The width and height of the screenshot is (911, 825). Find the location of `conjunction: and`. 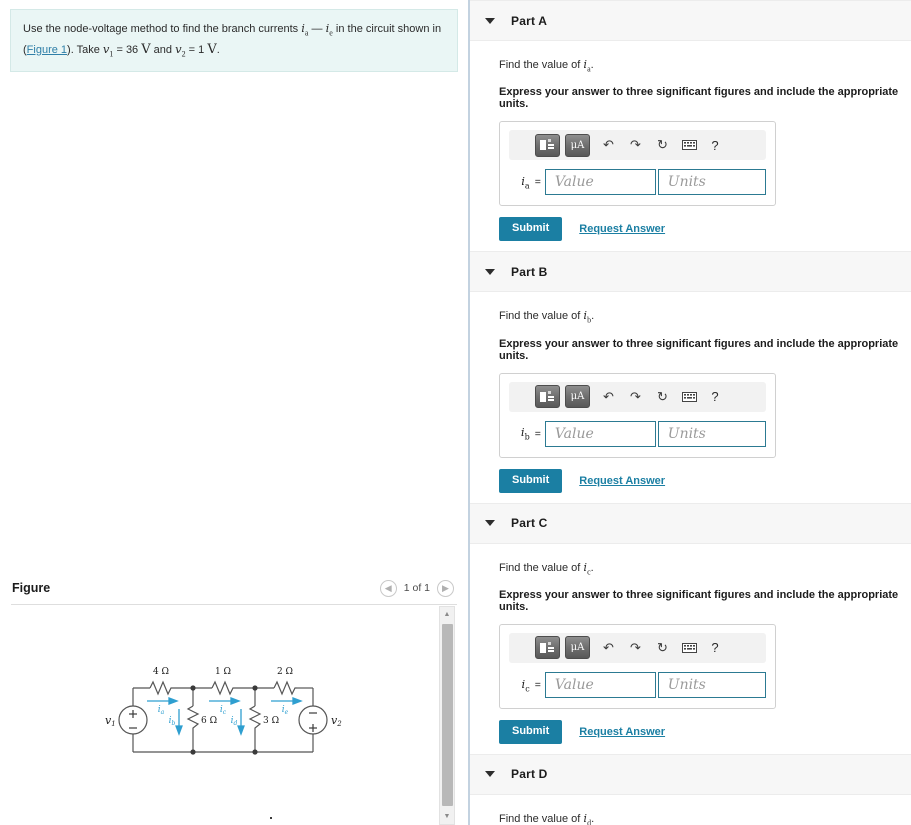

conjunction: and is located at coordinates (163, 49).